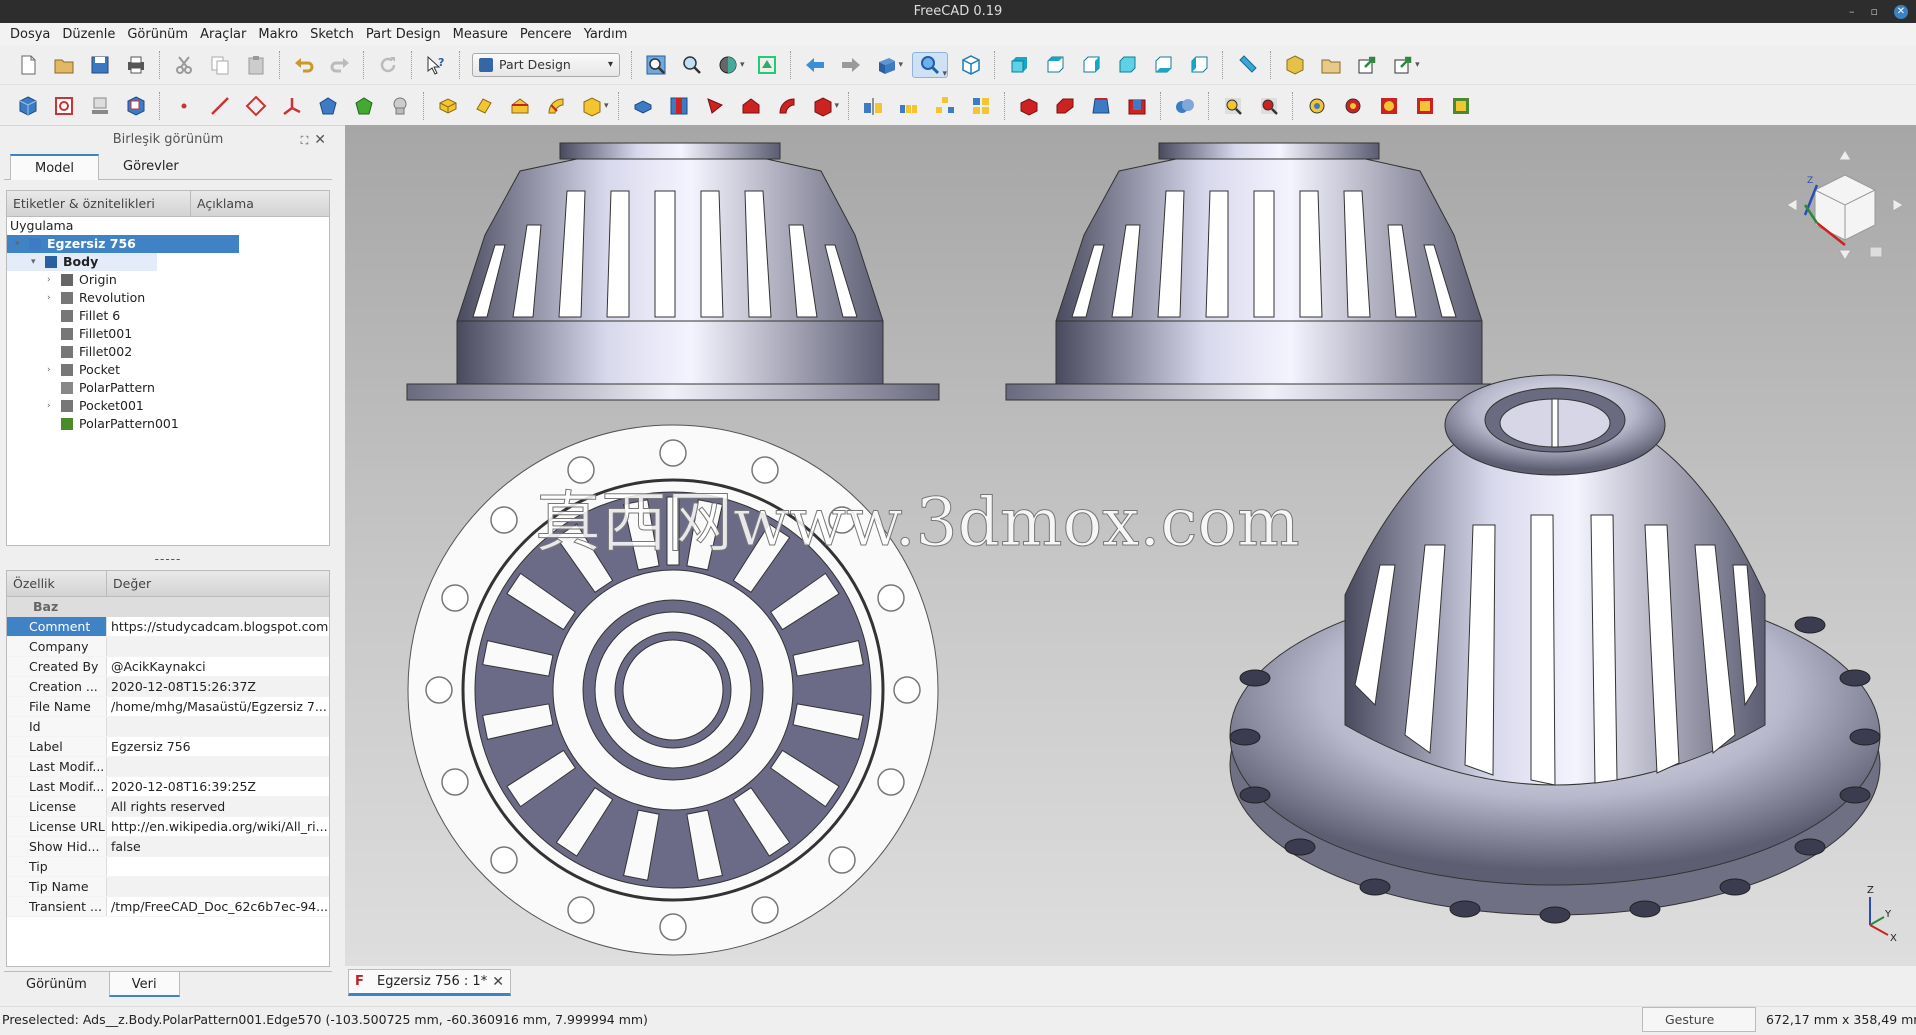 This screenshot has height=1035, width=1916. I want to click on property-row: Tip Name, so click(168, 887).